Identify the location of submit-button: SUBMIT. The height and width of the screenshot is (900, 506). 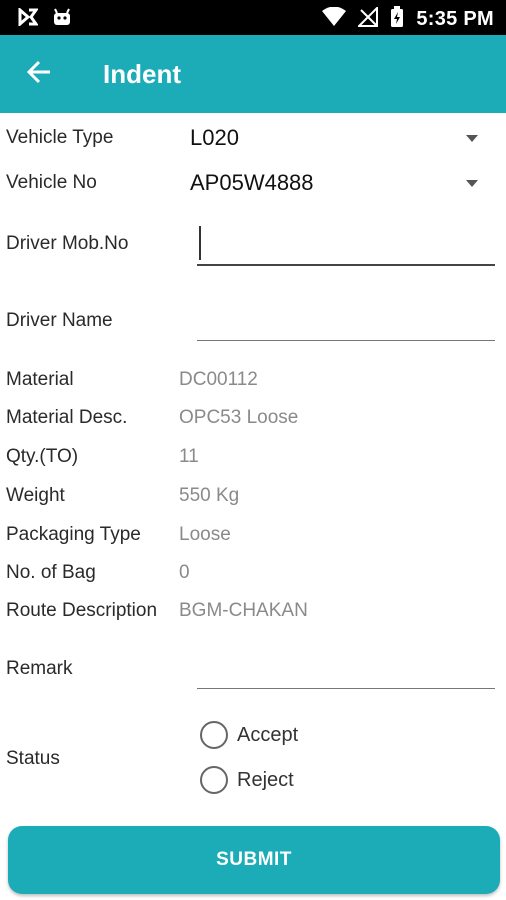
(254, 860).